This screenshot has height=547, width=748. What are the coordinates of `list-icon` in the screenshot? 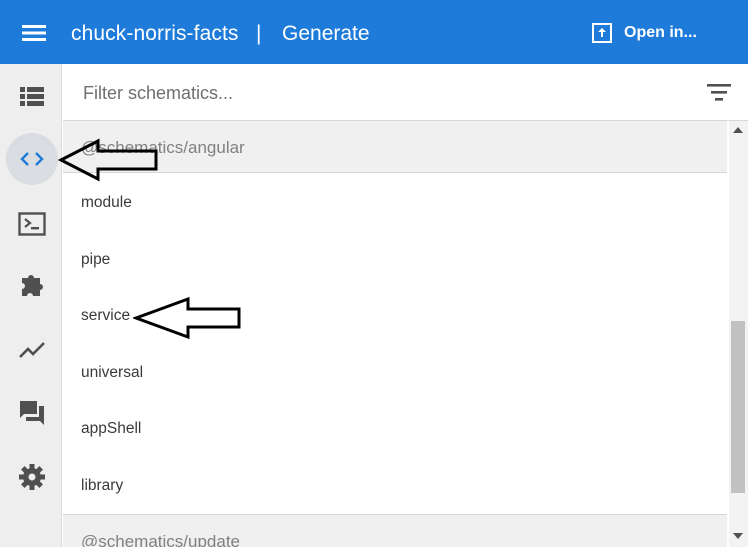 It's located at (32, 96).